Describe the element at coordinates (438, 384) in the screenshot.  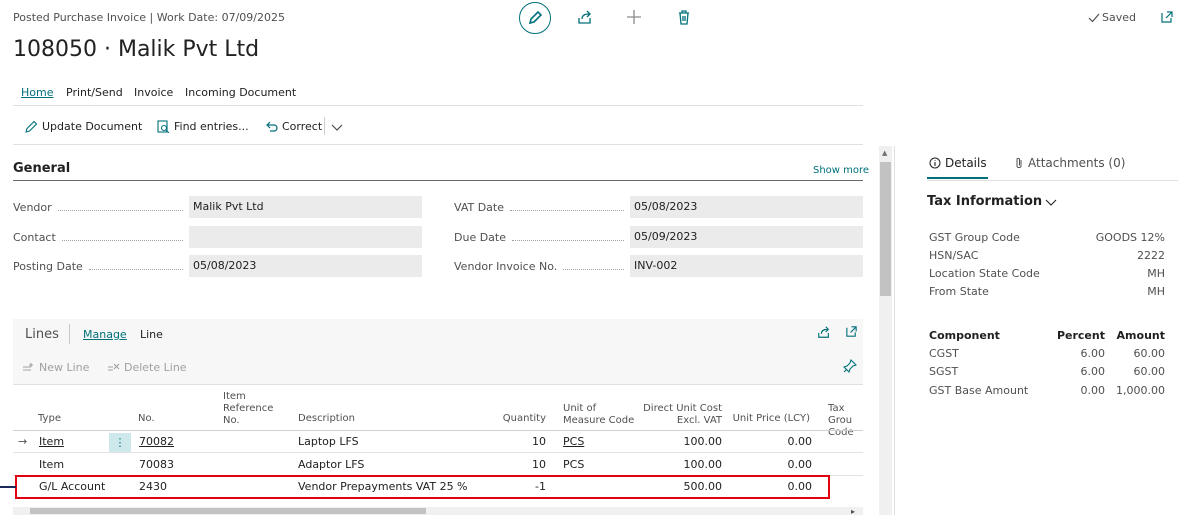
I see `grid-top-border` at that location.